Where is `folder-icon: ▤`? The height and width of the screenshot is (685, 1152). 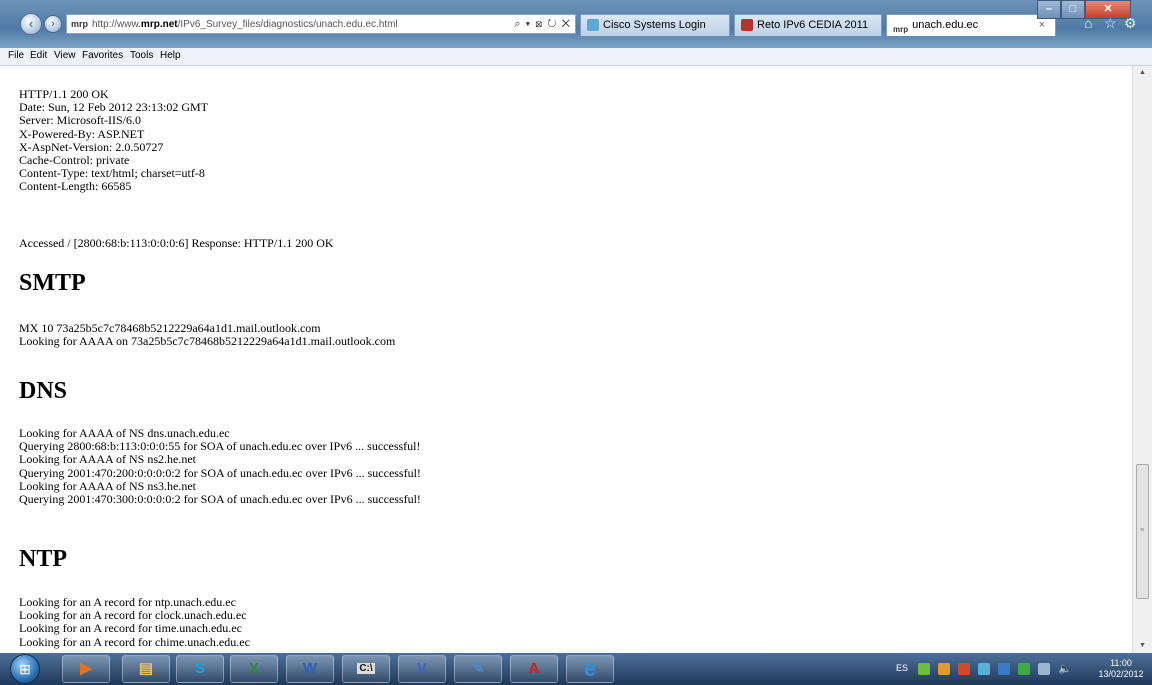 folder-icon: ▤ is located at coordinates (146, 668).